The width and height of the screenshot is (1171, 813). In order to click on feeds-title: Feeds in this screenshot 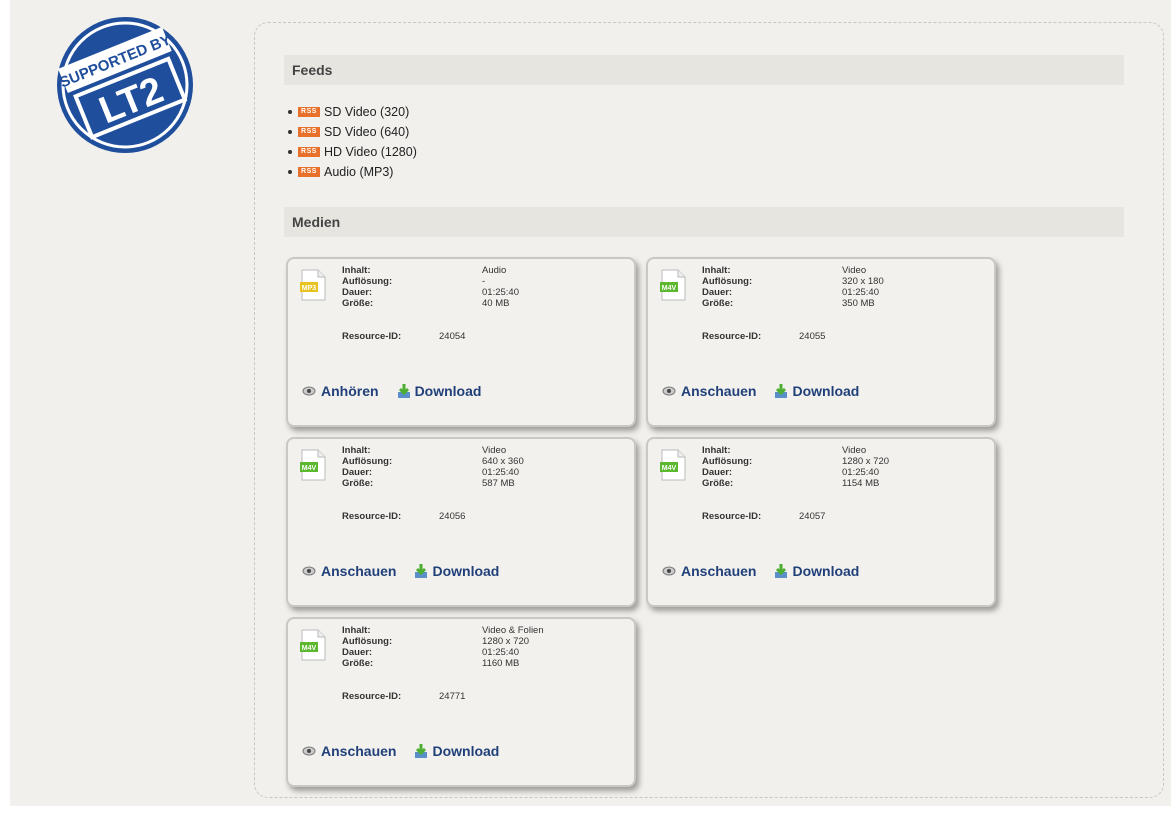, I will do `click(312, 70)`.